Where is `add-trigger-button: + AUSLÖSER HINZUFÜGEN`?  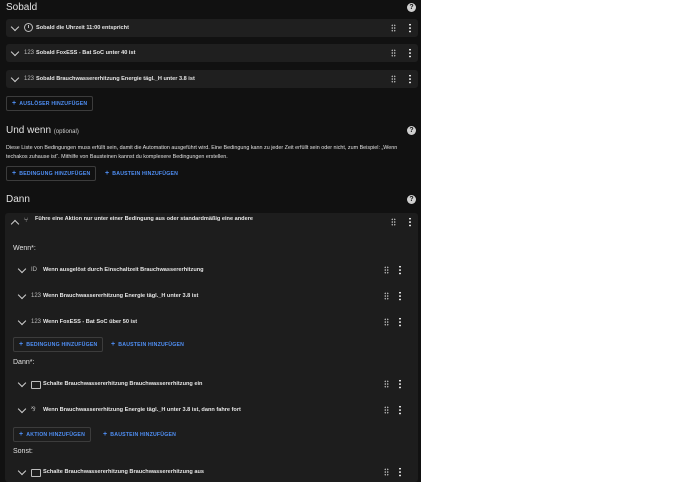 add-trigger-button: + AUSLÖSER HINZUFÜGEN is located at coordinates (50, 103).